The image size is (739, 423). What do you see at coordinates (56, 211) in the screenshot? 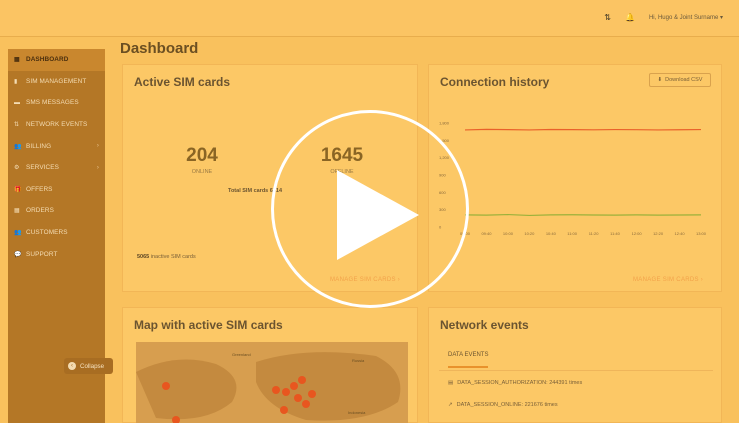
I see `sidebar-item-orders: ▦ Orders` at bounding box center [56, 211].